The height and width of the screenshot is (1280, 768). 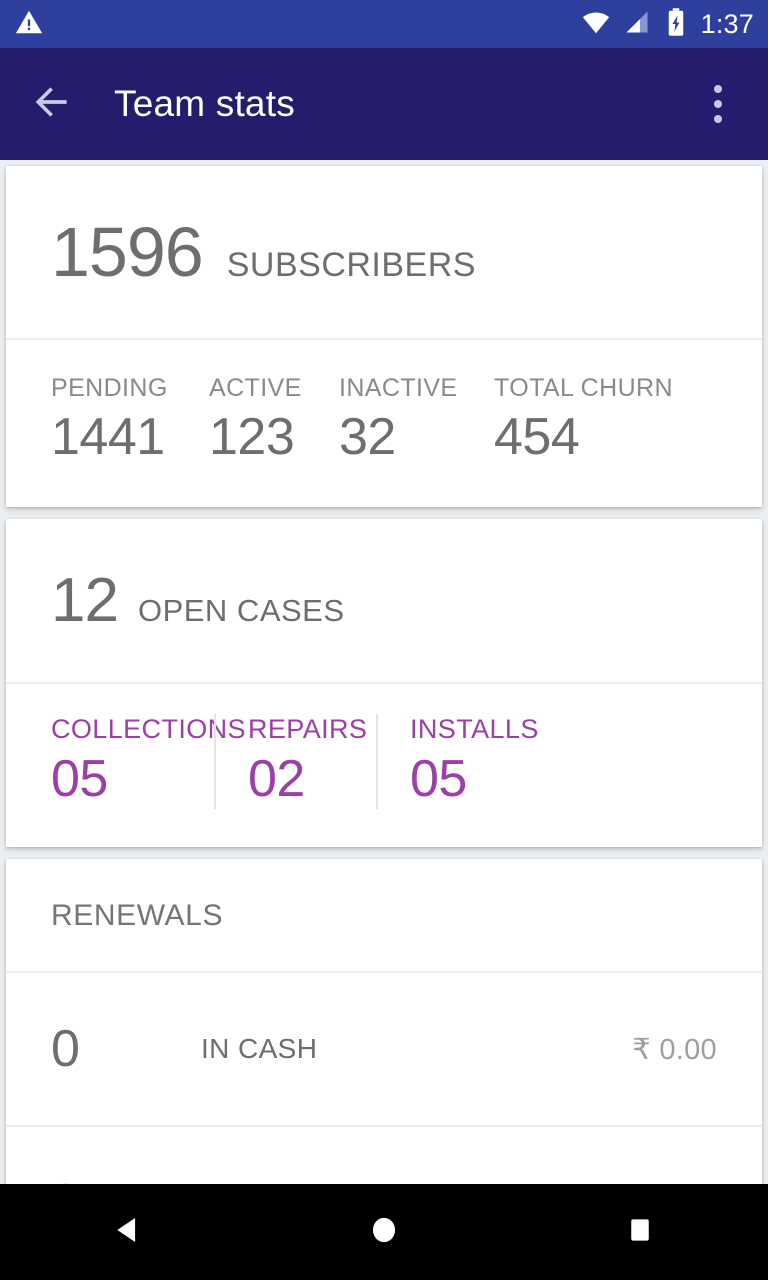 I want to click on wifi-icon, so click(x=596, y=24).